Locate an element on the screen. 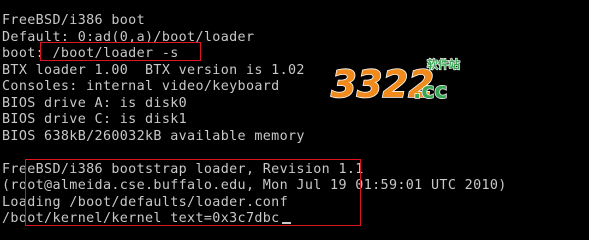  console-line-6: BIOS drive A: is disk0 is located at coordinates (95, 103).